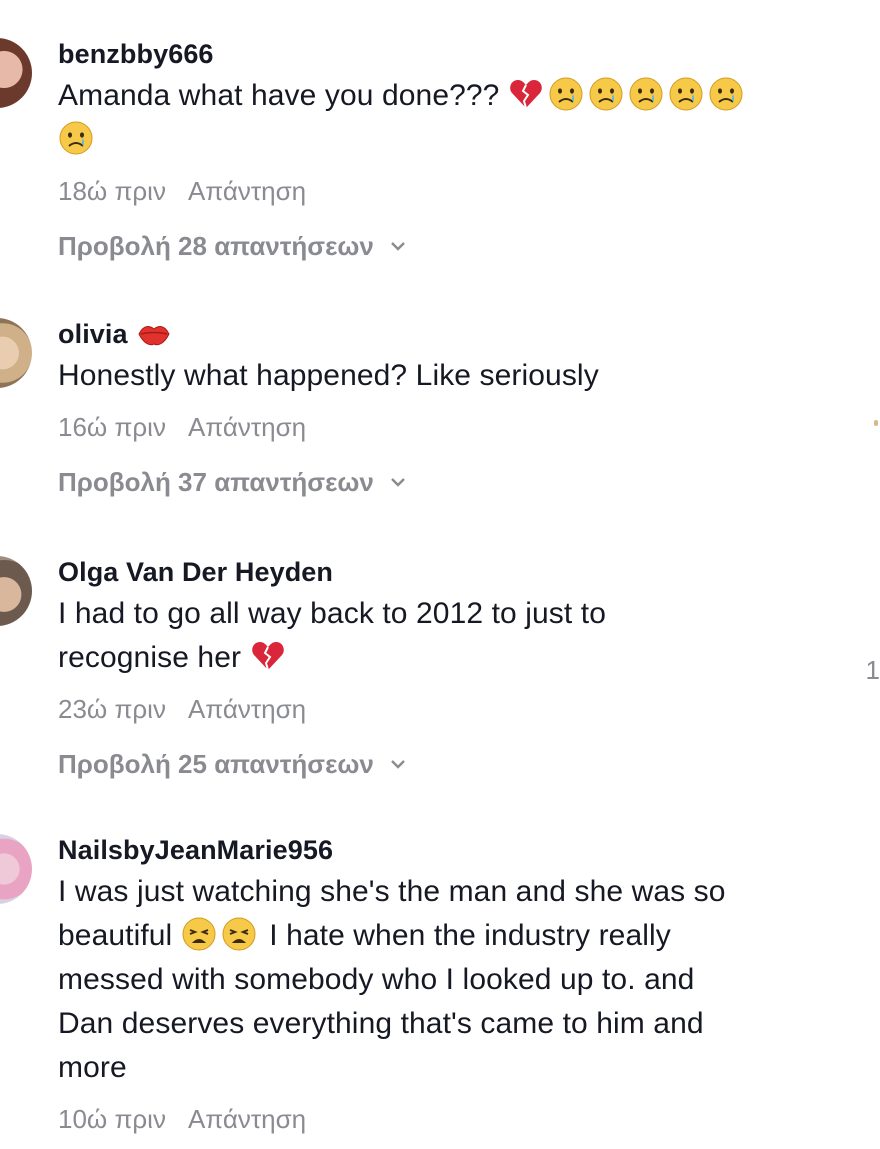 This screenshot has height=1149, width=880. I want to click on kiss-lips-icon, so click(154, 334).